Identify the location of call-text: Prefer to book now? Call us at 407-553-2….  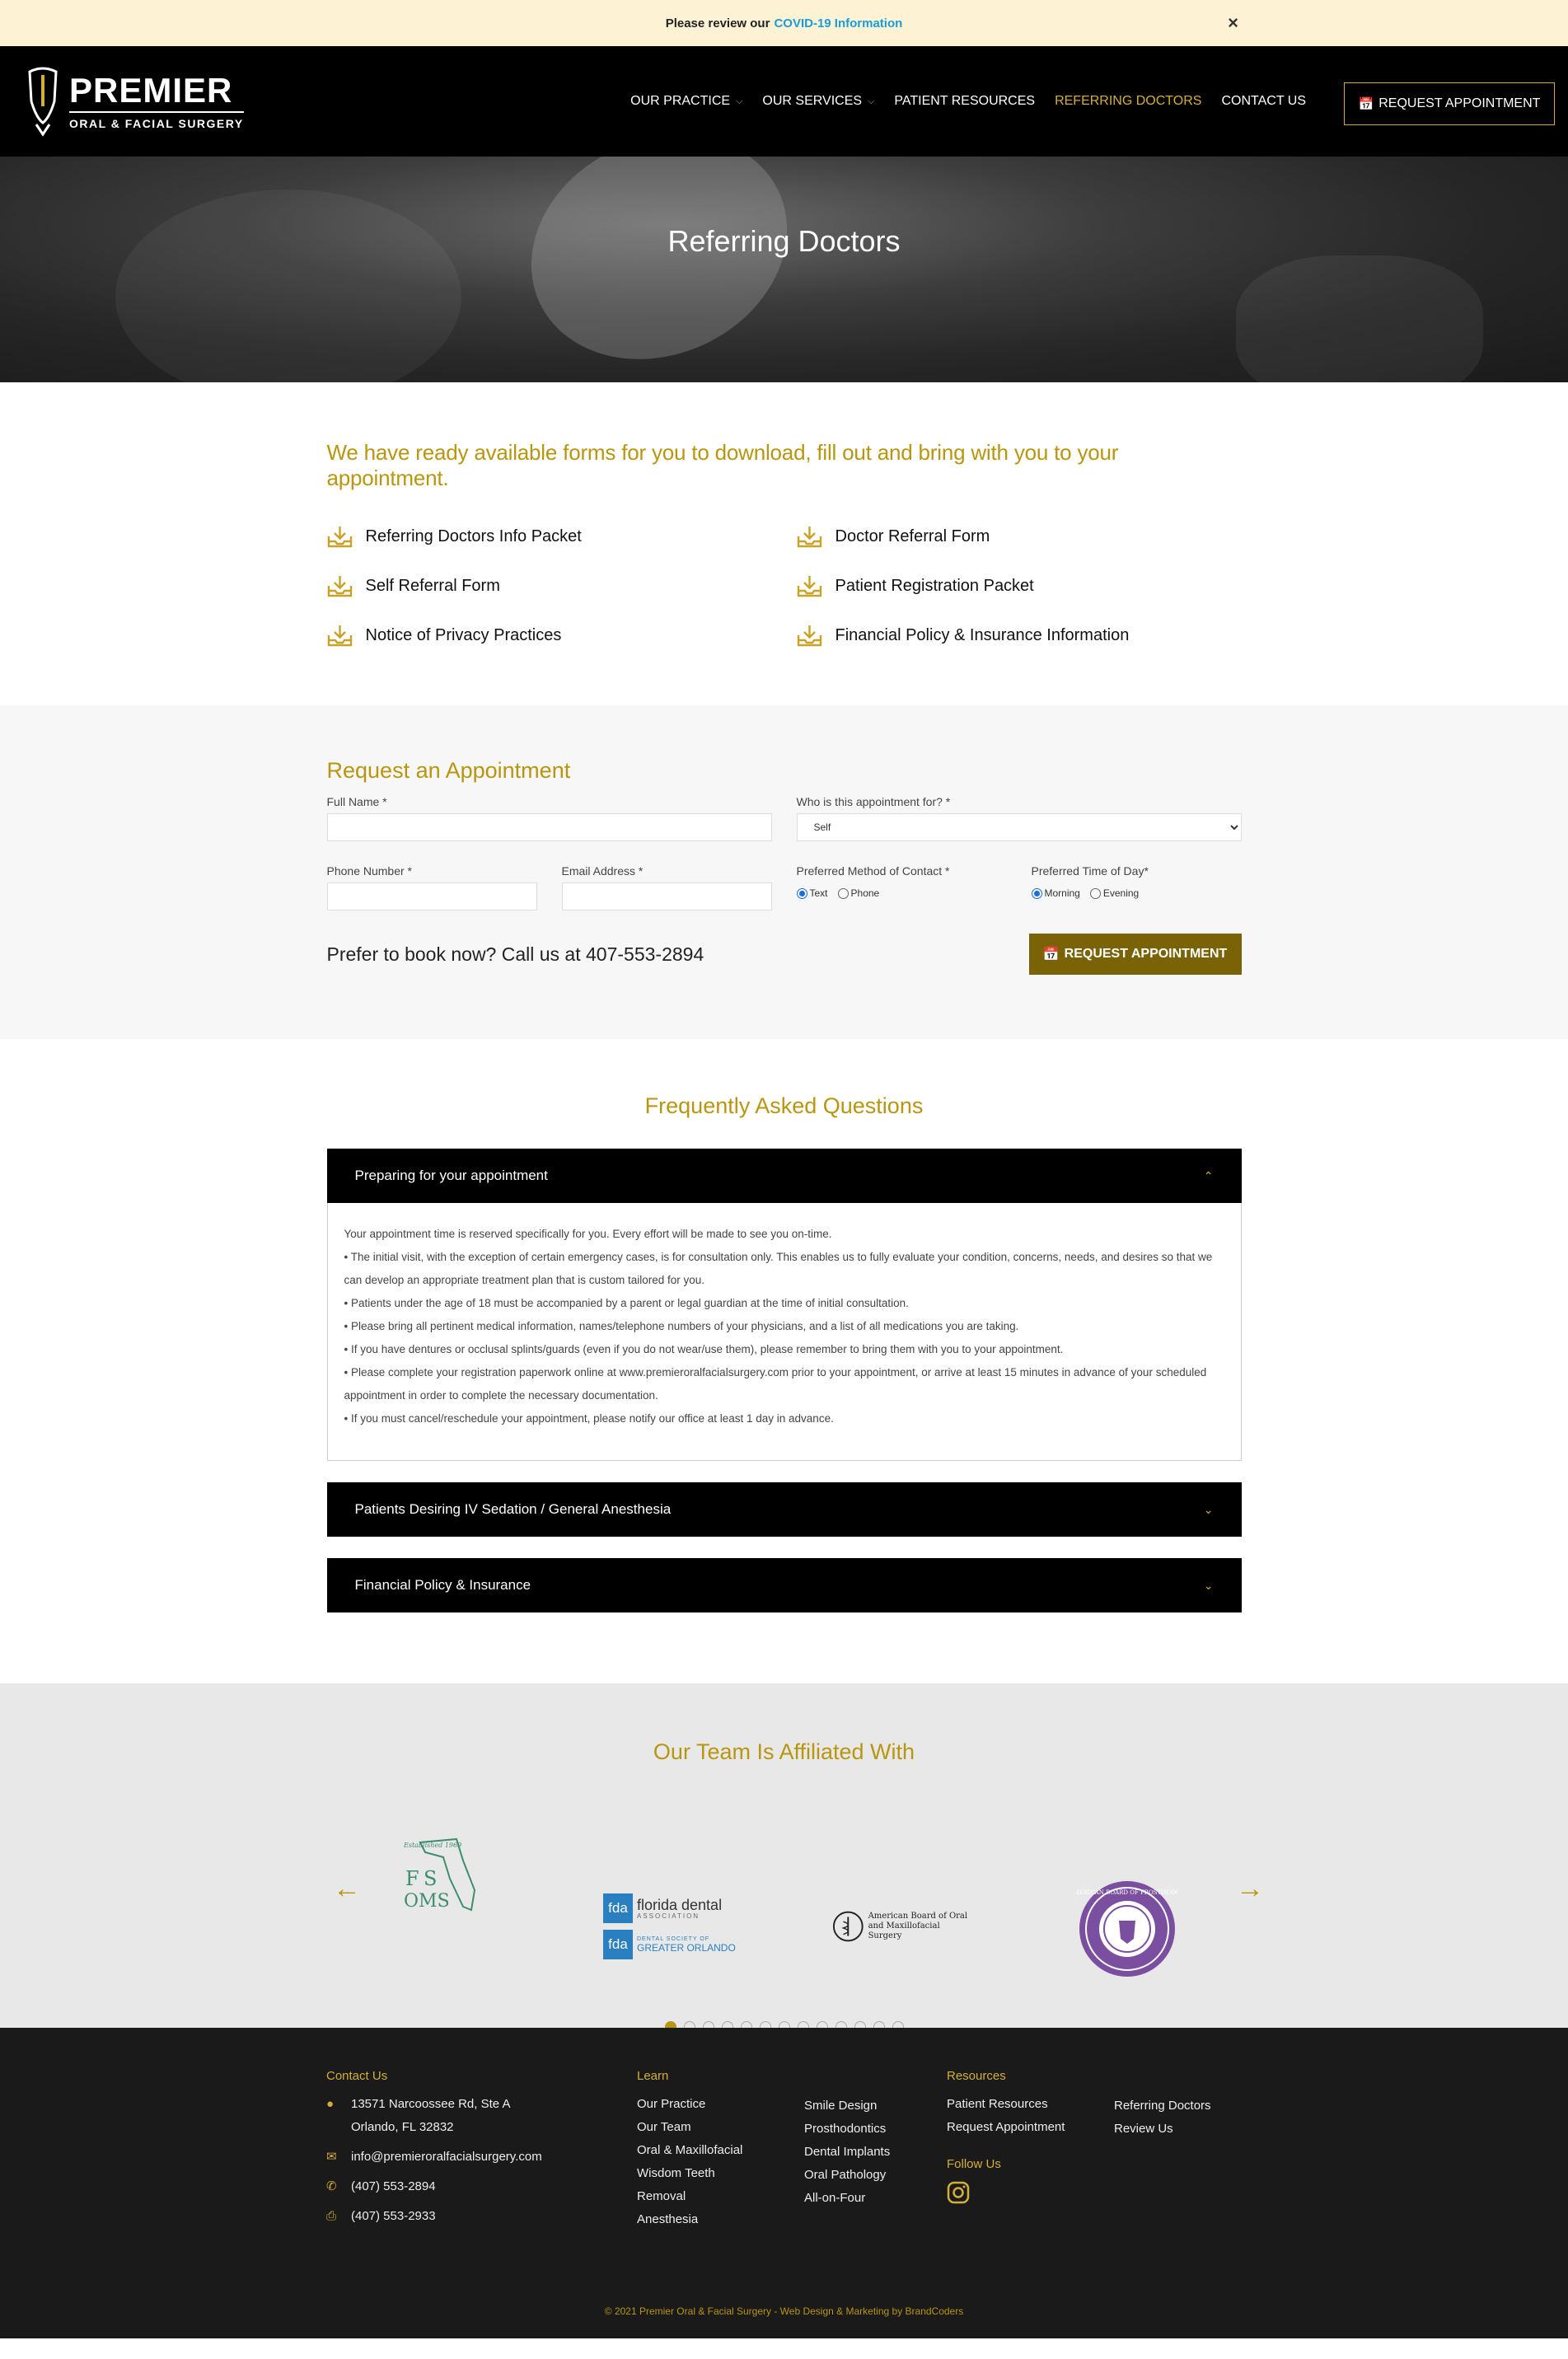
(515, 954).